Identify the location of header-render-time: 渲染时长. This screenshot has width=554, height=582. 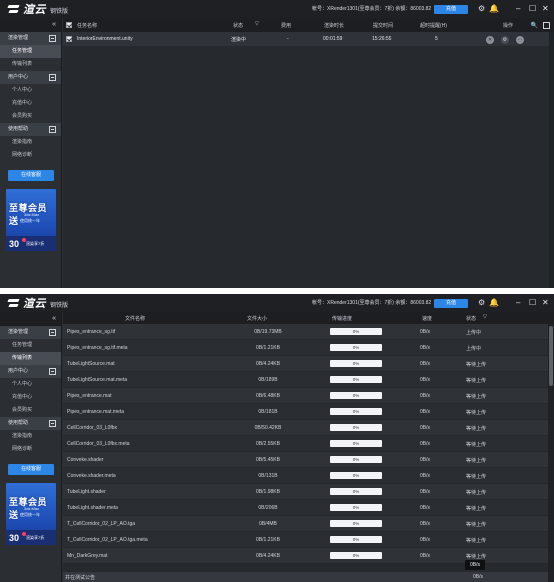
(334, 26).